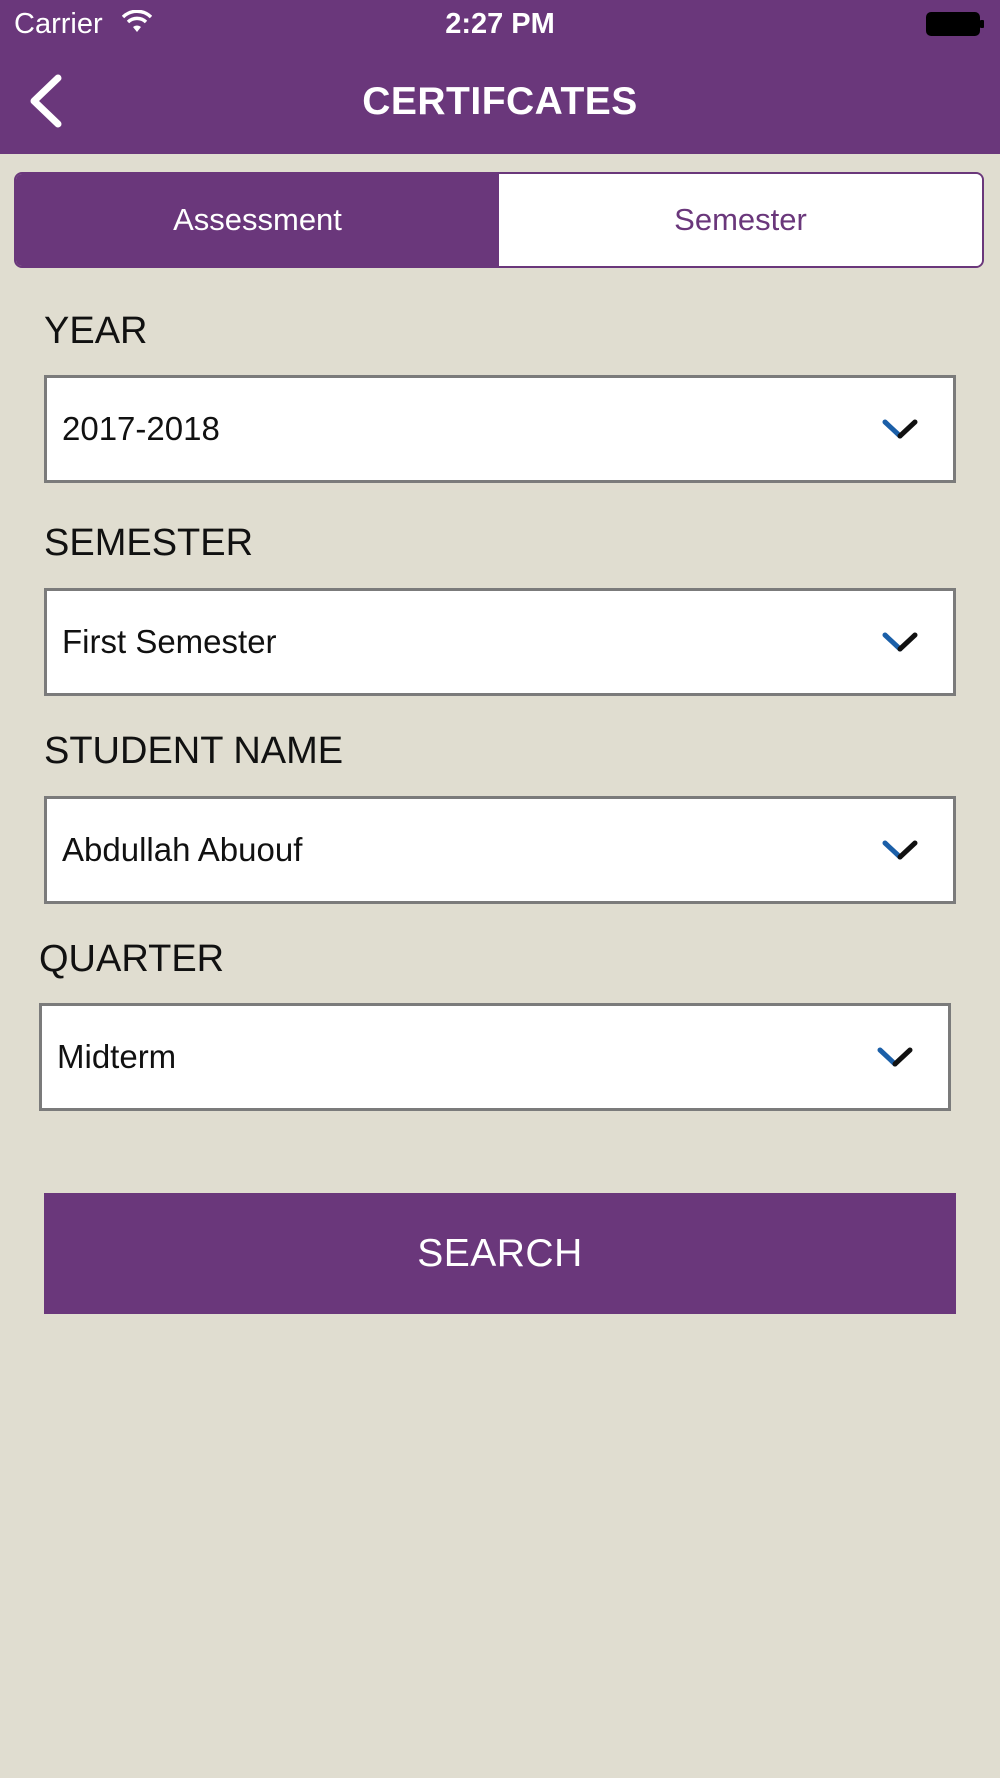 The width and height of the screenshot is (1000, 1778). Describe the element at coordinates (117, 1056) in the screenshot. I see `quarter-value: Midterm` at that location.